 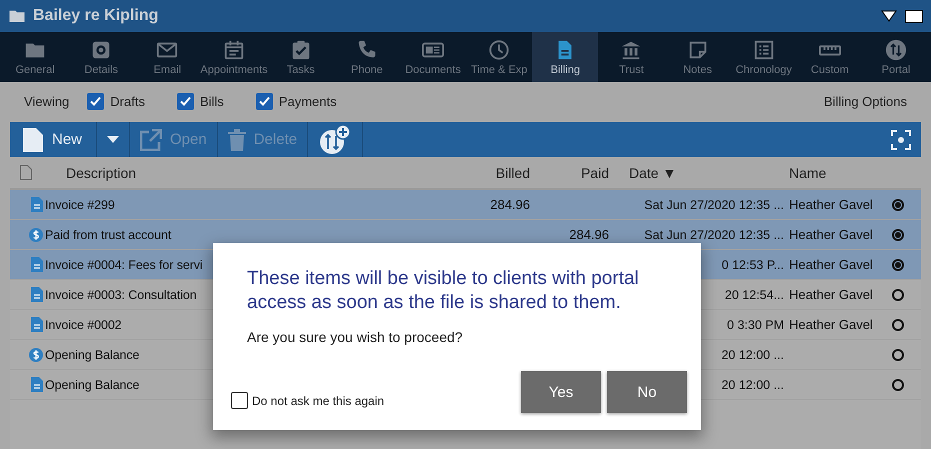 What do you see at coordinates (127, 101) in the screenshot?
I see `filter-label: Drafts` at bounding box center [127, 101].